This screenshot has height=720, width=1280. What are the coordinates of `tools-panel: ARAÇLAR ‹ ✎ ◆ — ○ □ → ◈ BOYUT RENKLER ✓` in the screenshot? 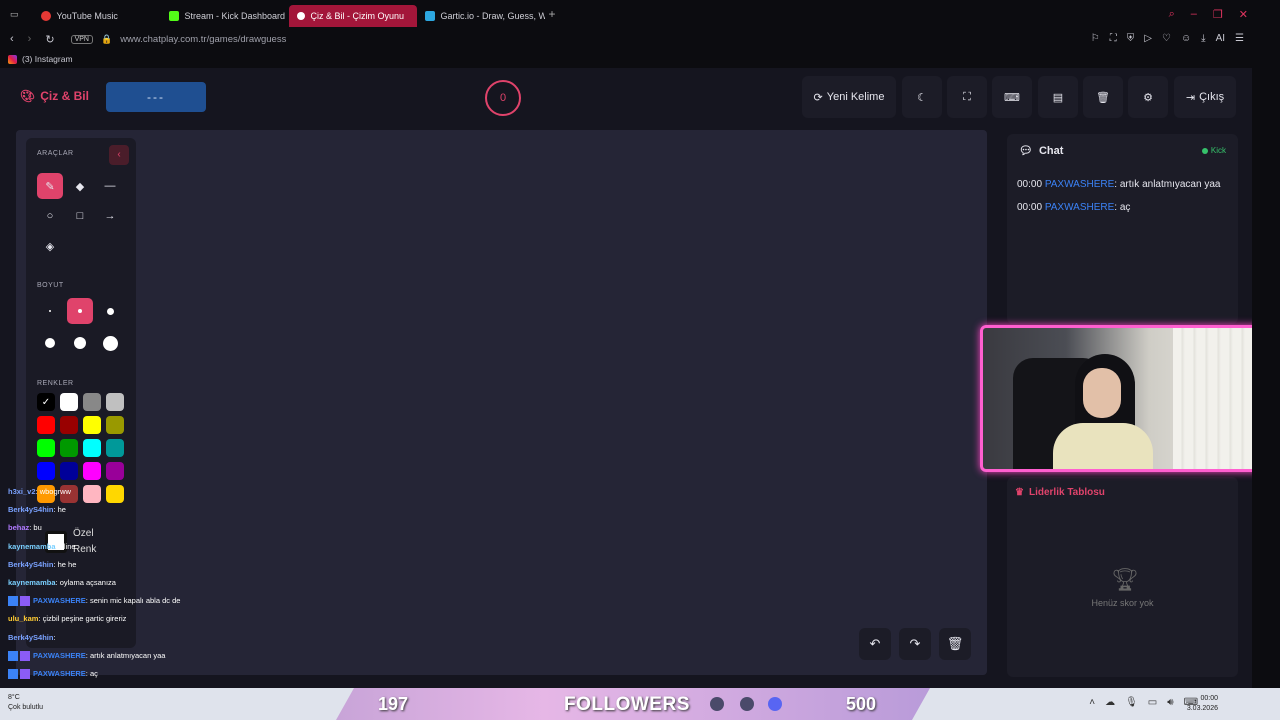 It's located at (81, 393).